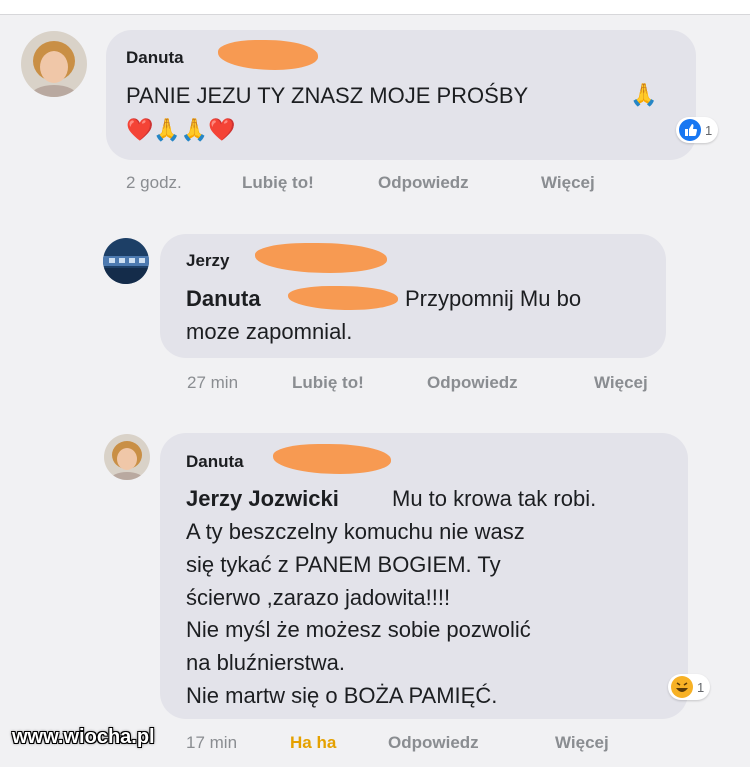  I want to click on comment-actions: 27 min Lubię to! Odpowiedz Więcej, so click(437, 384).